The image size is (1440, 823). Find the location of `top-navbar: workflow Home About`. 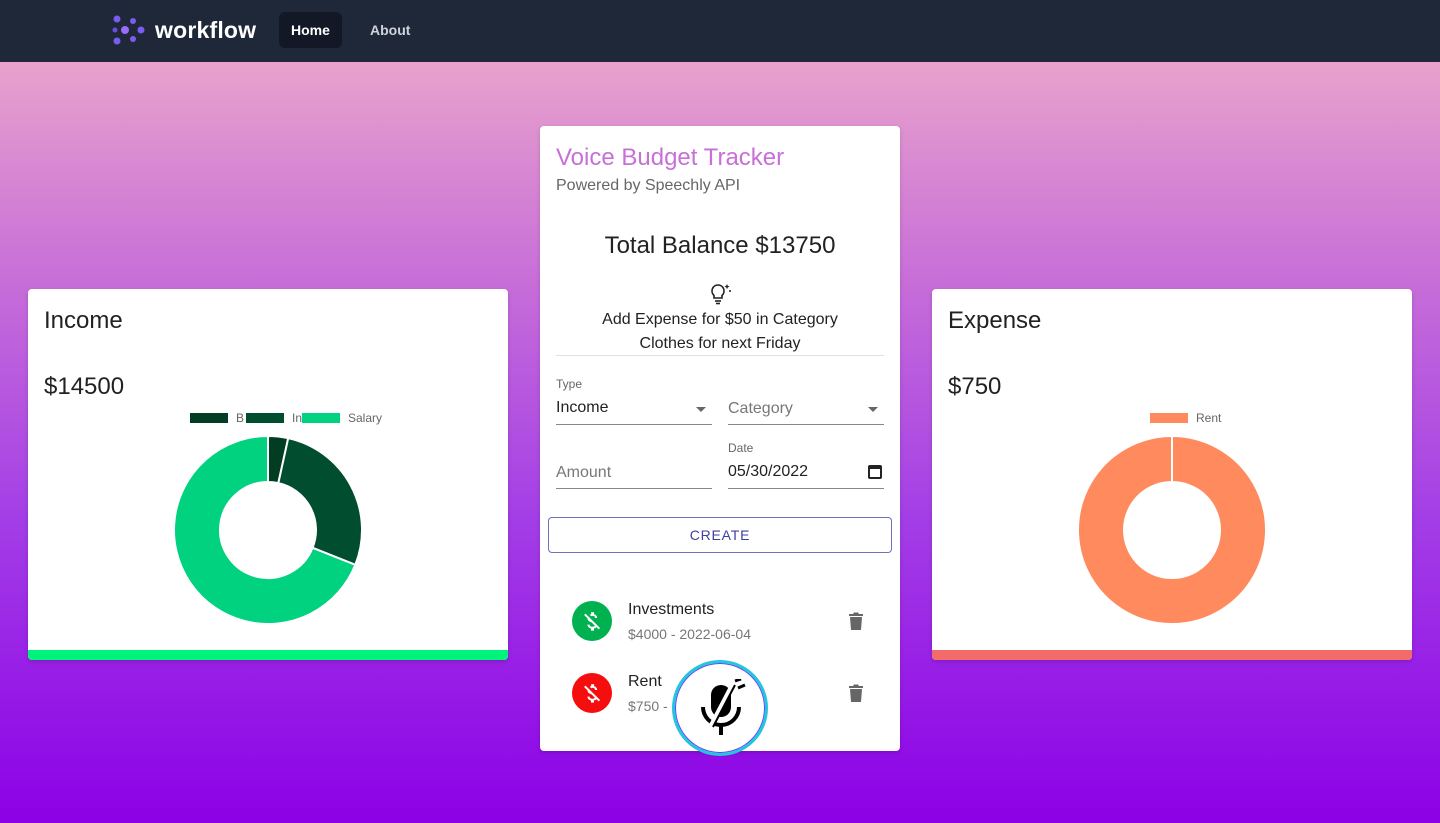

top-navbar: workflow Home About is located at coordinates (720, 31).